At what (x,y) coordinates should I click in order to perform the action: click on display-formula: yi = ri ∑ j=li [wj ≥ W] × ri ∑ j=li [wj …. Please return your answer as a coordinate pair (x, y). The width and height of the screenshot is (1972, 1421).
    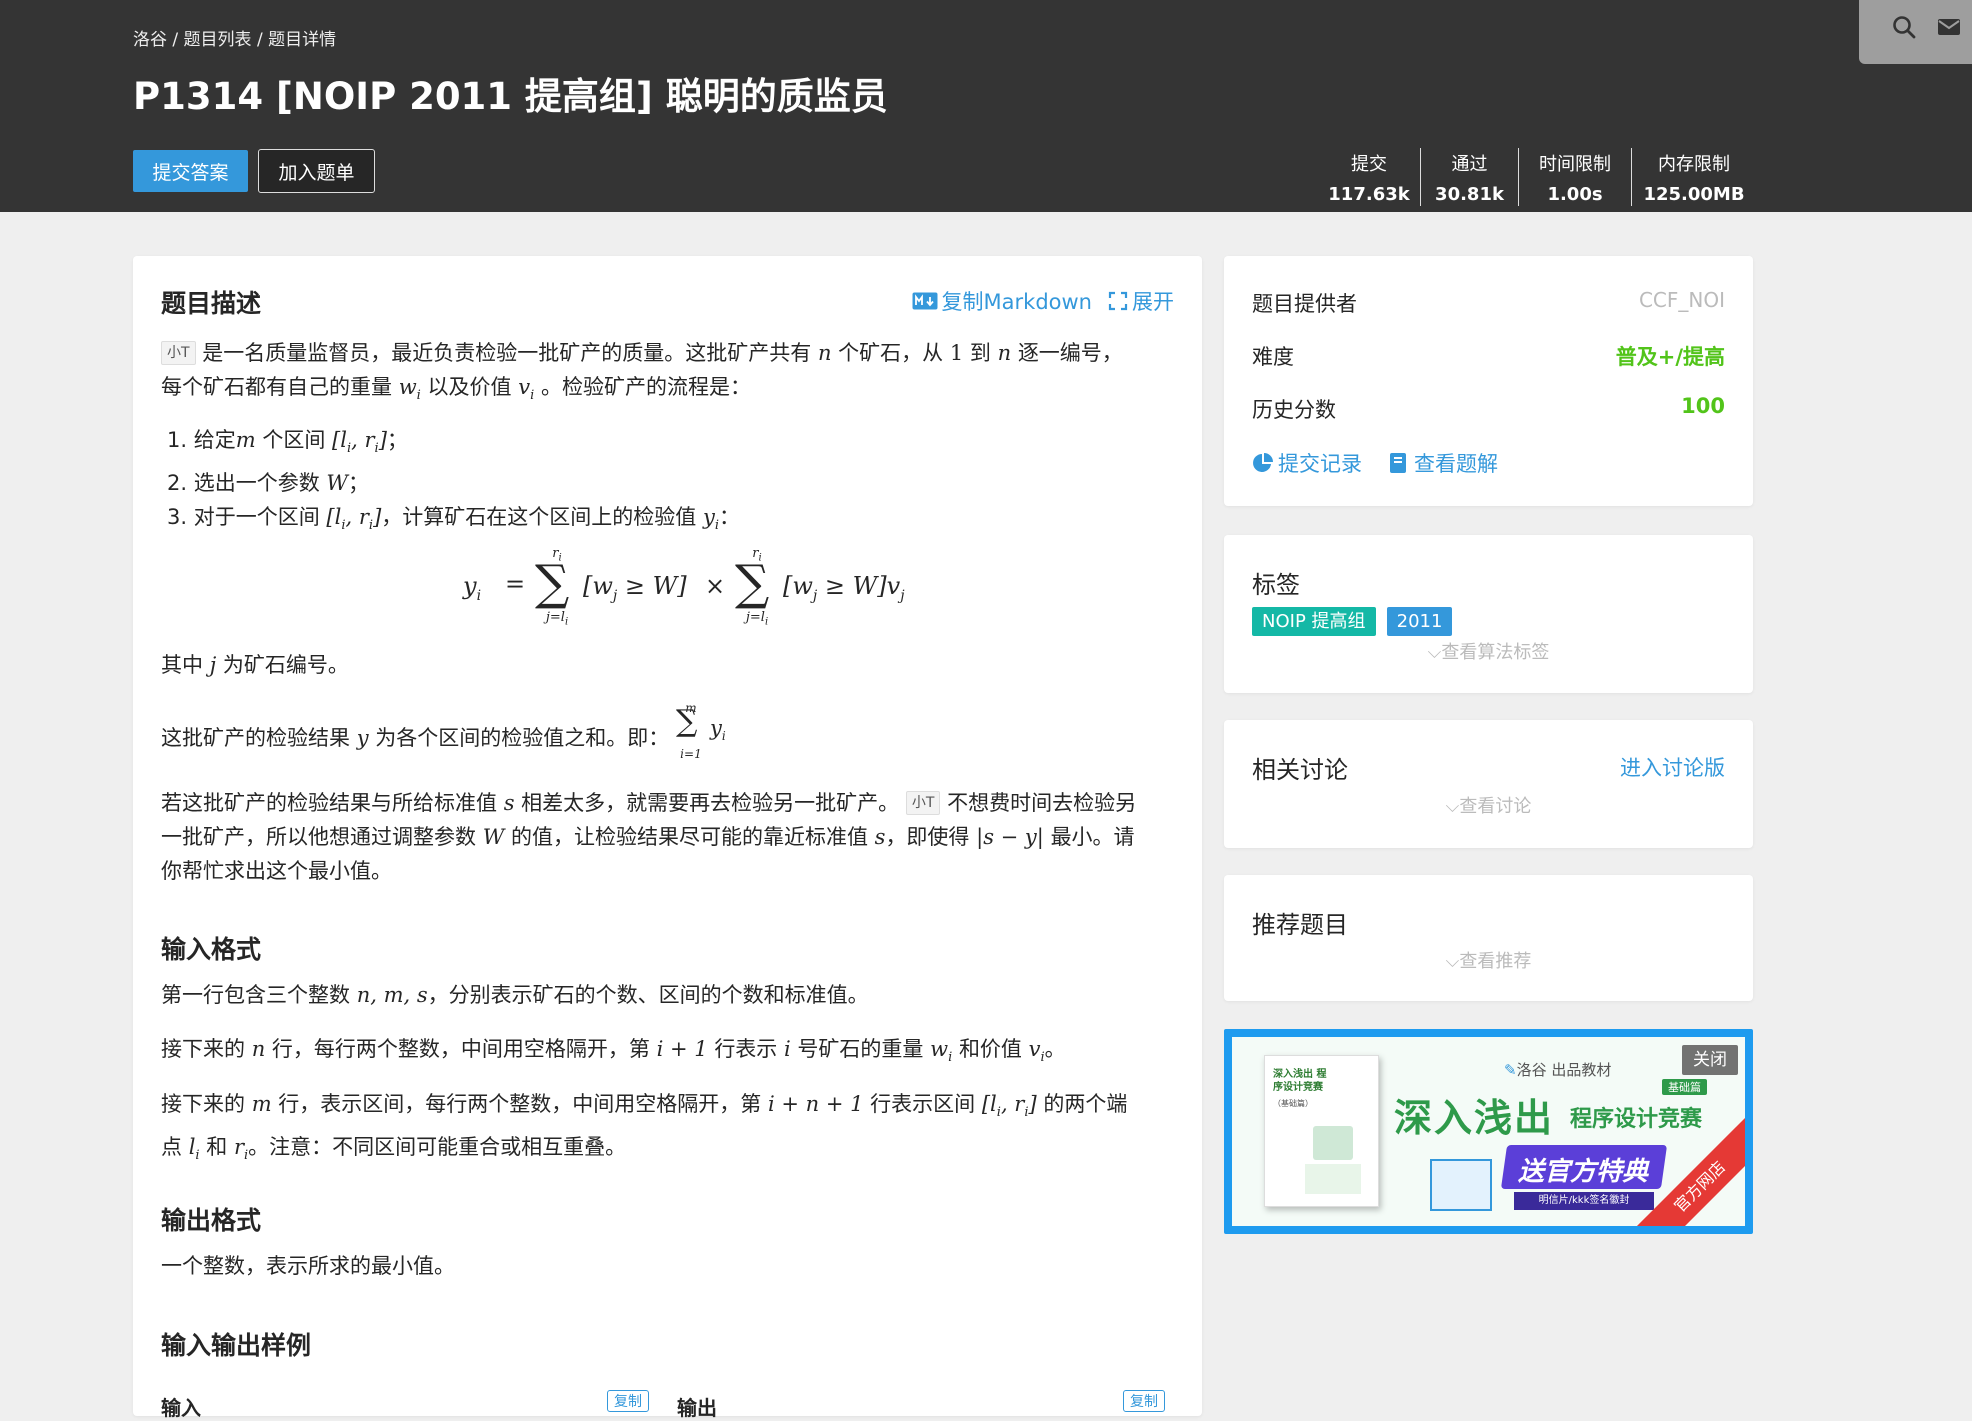
    Looking at the image, I should click on (713, 587).